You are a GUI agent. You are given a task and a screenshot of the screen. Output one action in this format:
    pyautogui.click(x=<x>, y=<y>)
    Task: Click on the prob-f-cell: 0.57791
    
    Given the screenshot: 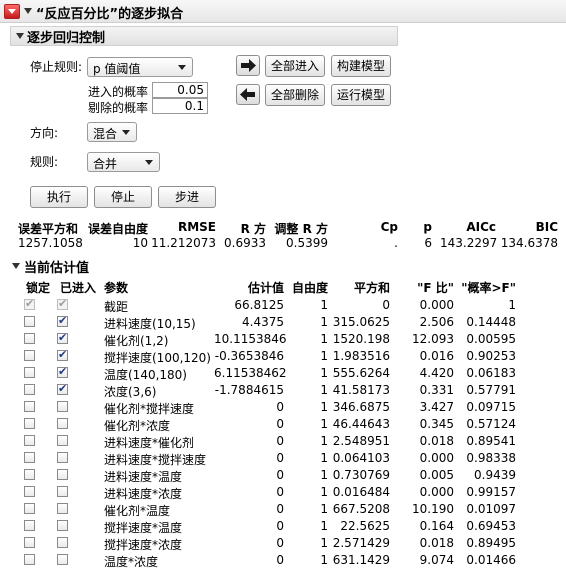 What is the action you would take?
    pyautogui.click(x=491, y=390)
    